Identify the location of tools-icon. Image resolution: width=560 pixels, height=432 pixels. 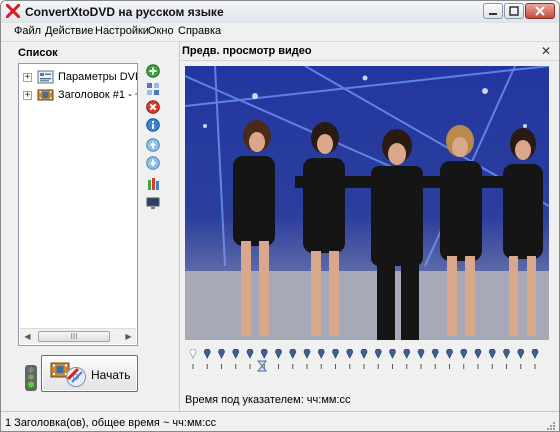
(153, 184).